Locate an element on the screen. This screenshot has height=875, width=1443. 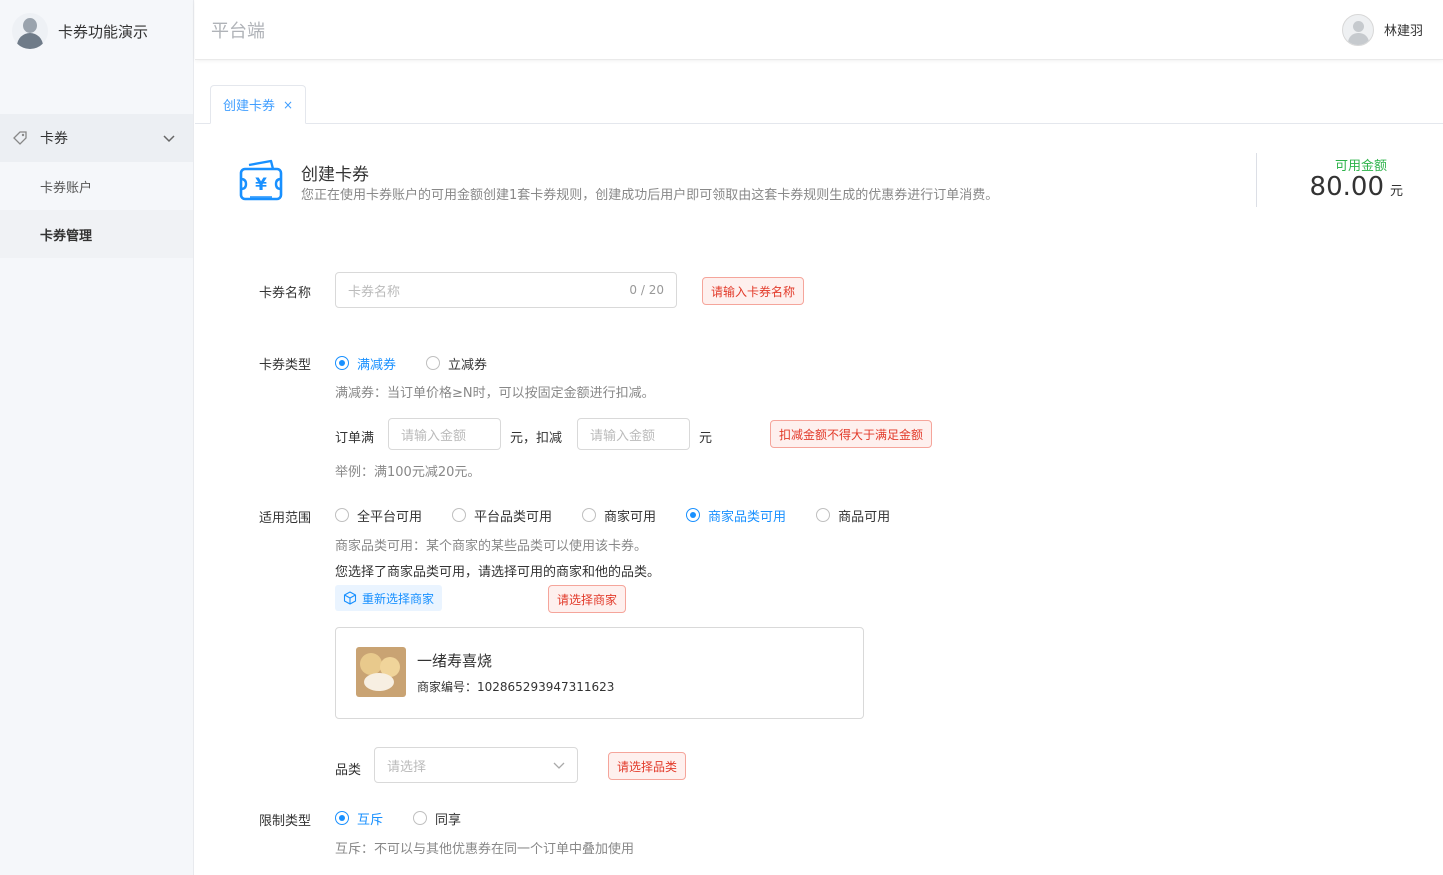
coupon-type-radio-group: 满减券 立减券 is located at coordinates (426, 363).